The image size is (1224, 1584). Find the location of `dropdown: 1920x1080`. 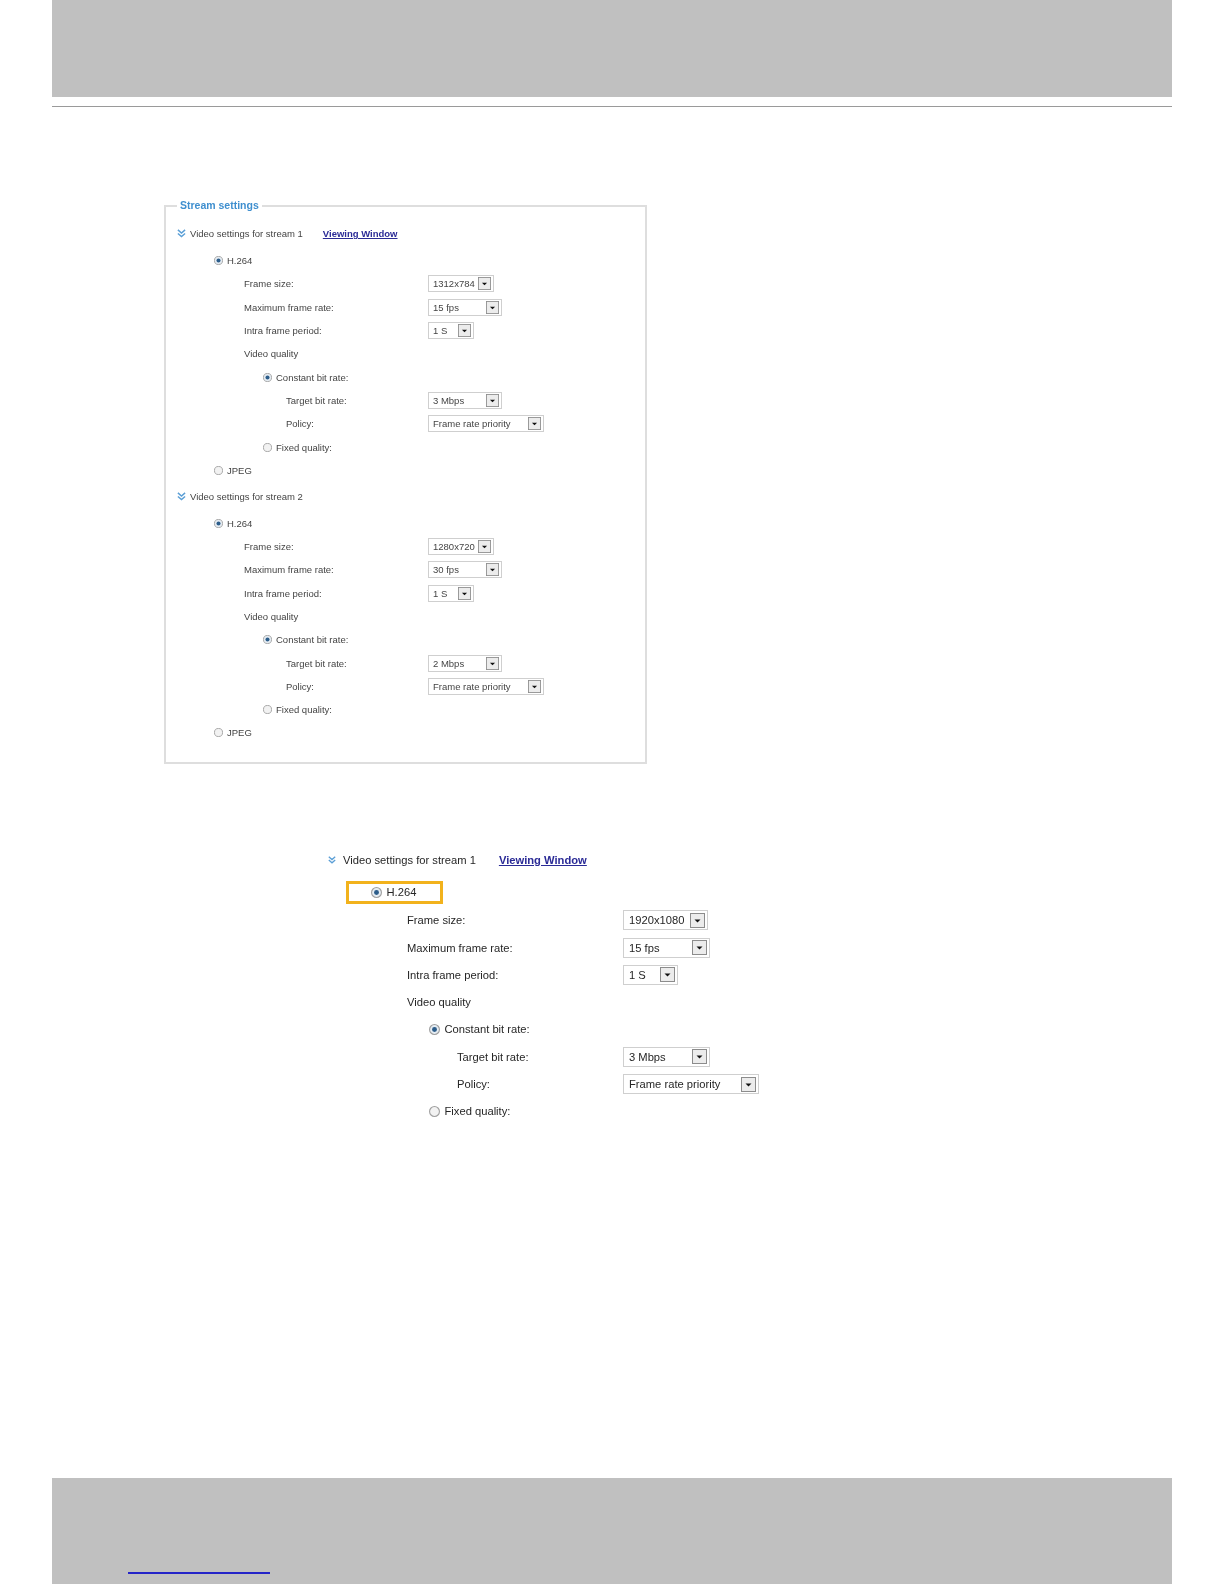

dropdown: 1920x1080 is located at coordinates (665, 920).